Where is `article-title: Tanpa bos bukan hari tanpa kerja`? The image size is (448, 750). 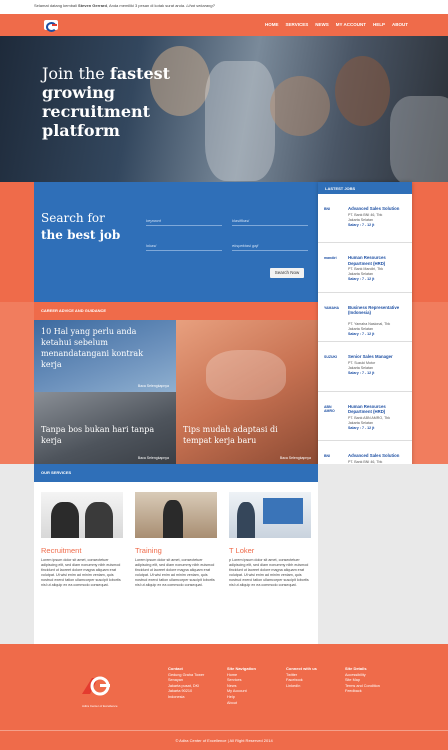 article-title: Tanpa bos bukan hari tanpa kerja is located at coordinates (106, 435).